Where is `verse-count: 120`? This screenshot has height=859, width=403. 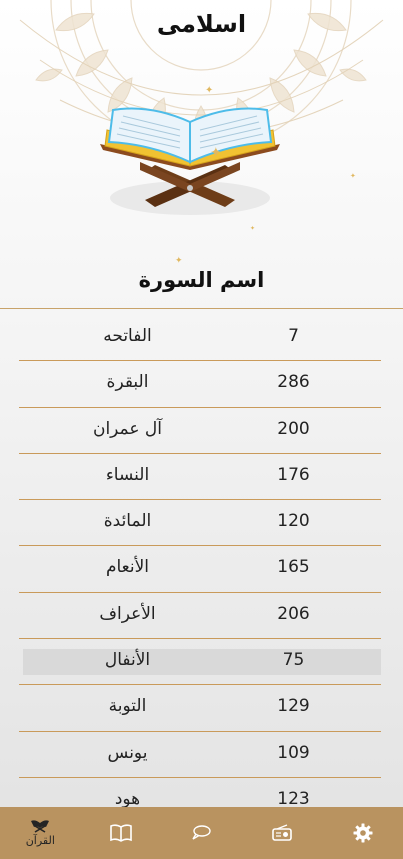 verse-count: 120 is located at coordinates (293, 521).